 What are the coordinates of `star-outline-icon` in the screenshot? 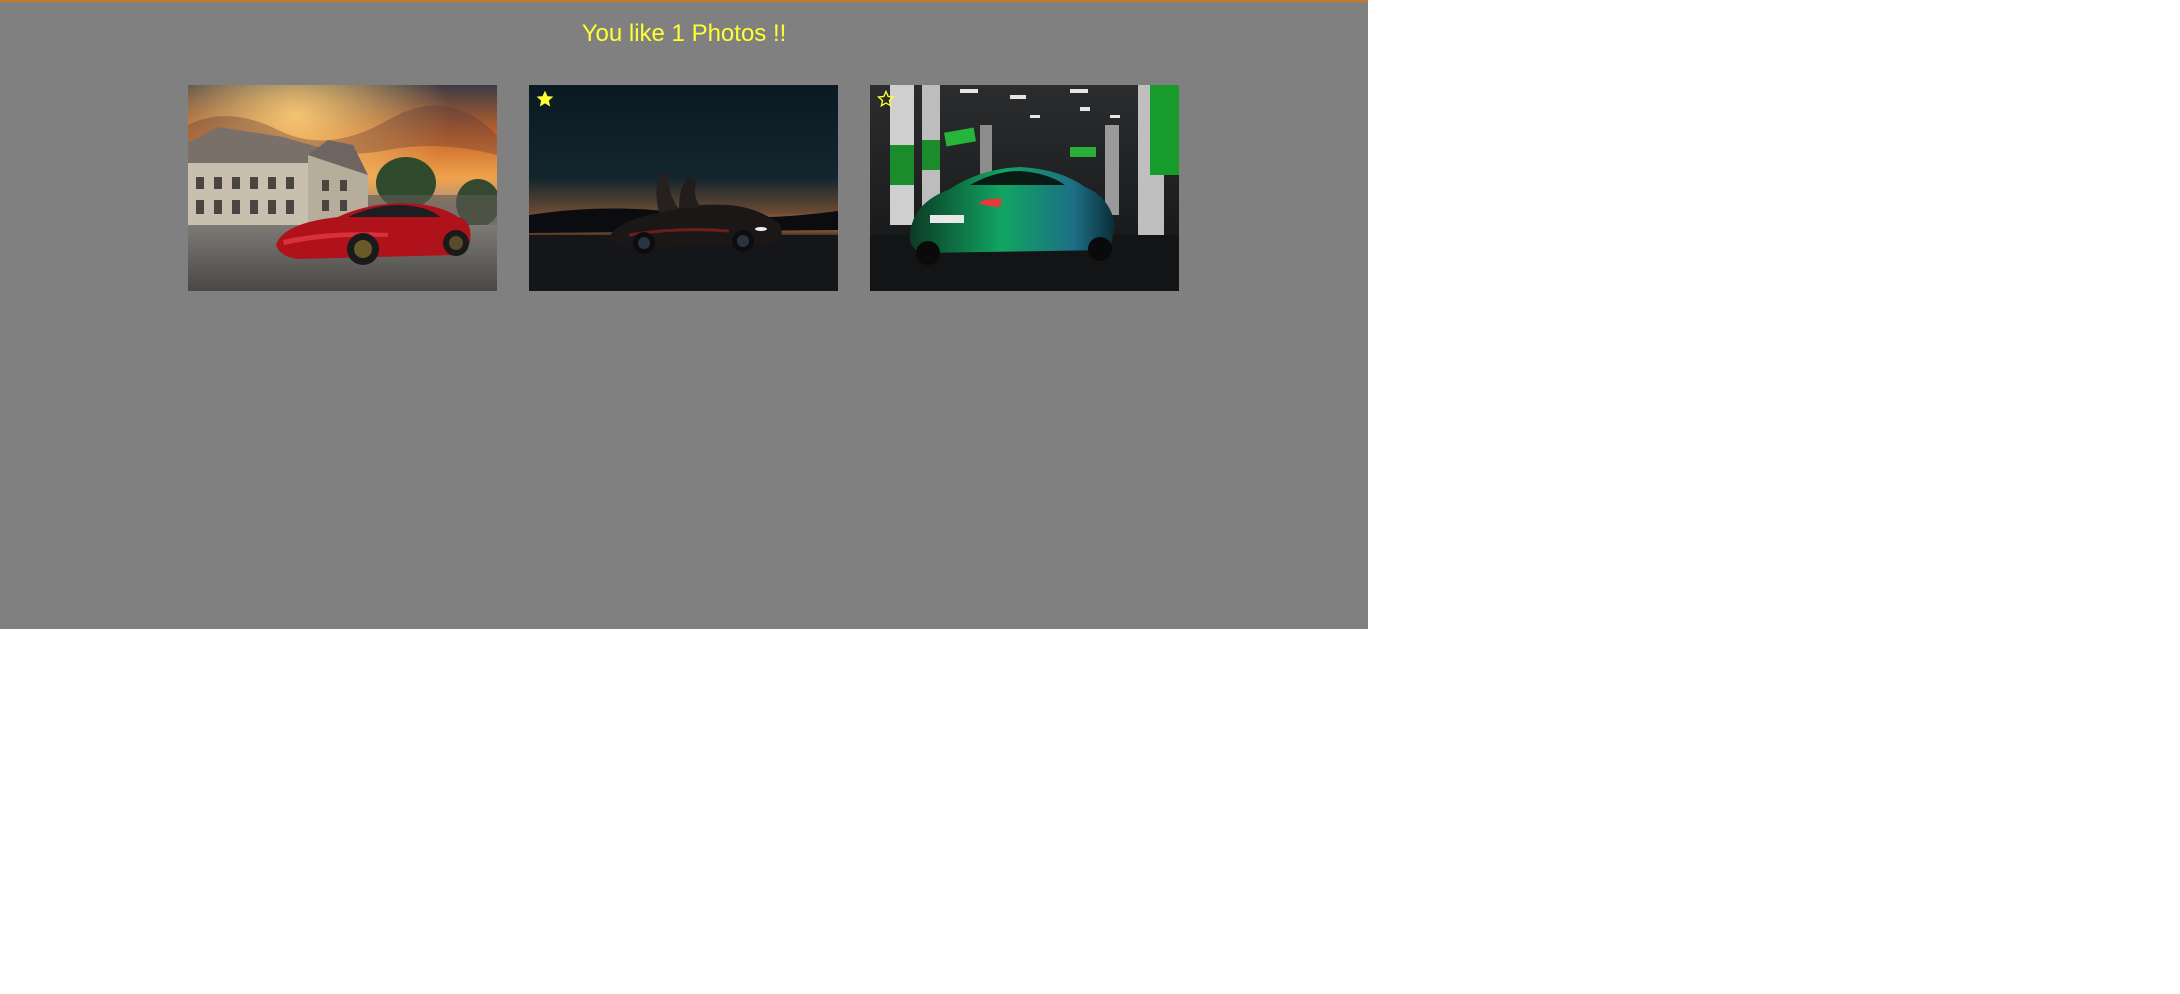 It's located at (886, 99).